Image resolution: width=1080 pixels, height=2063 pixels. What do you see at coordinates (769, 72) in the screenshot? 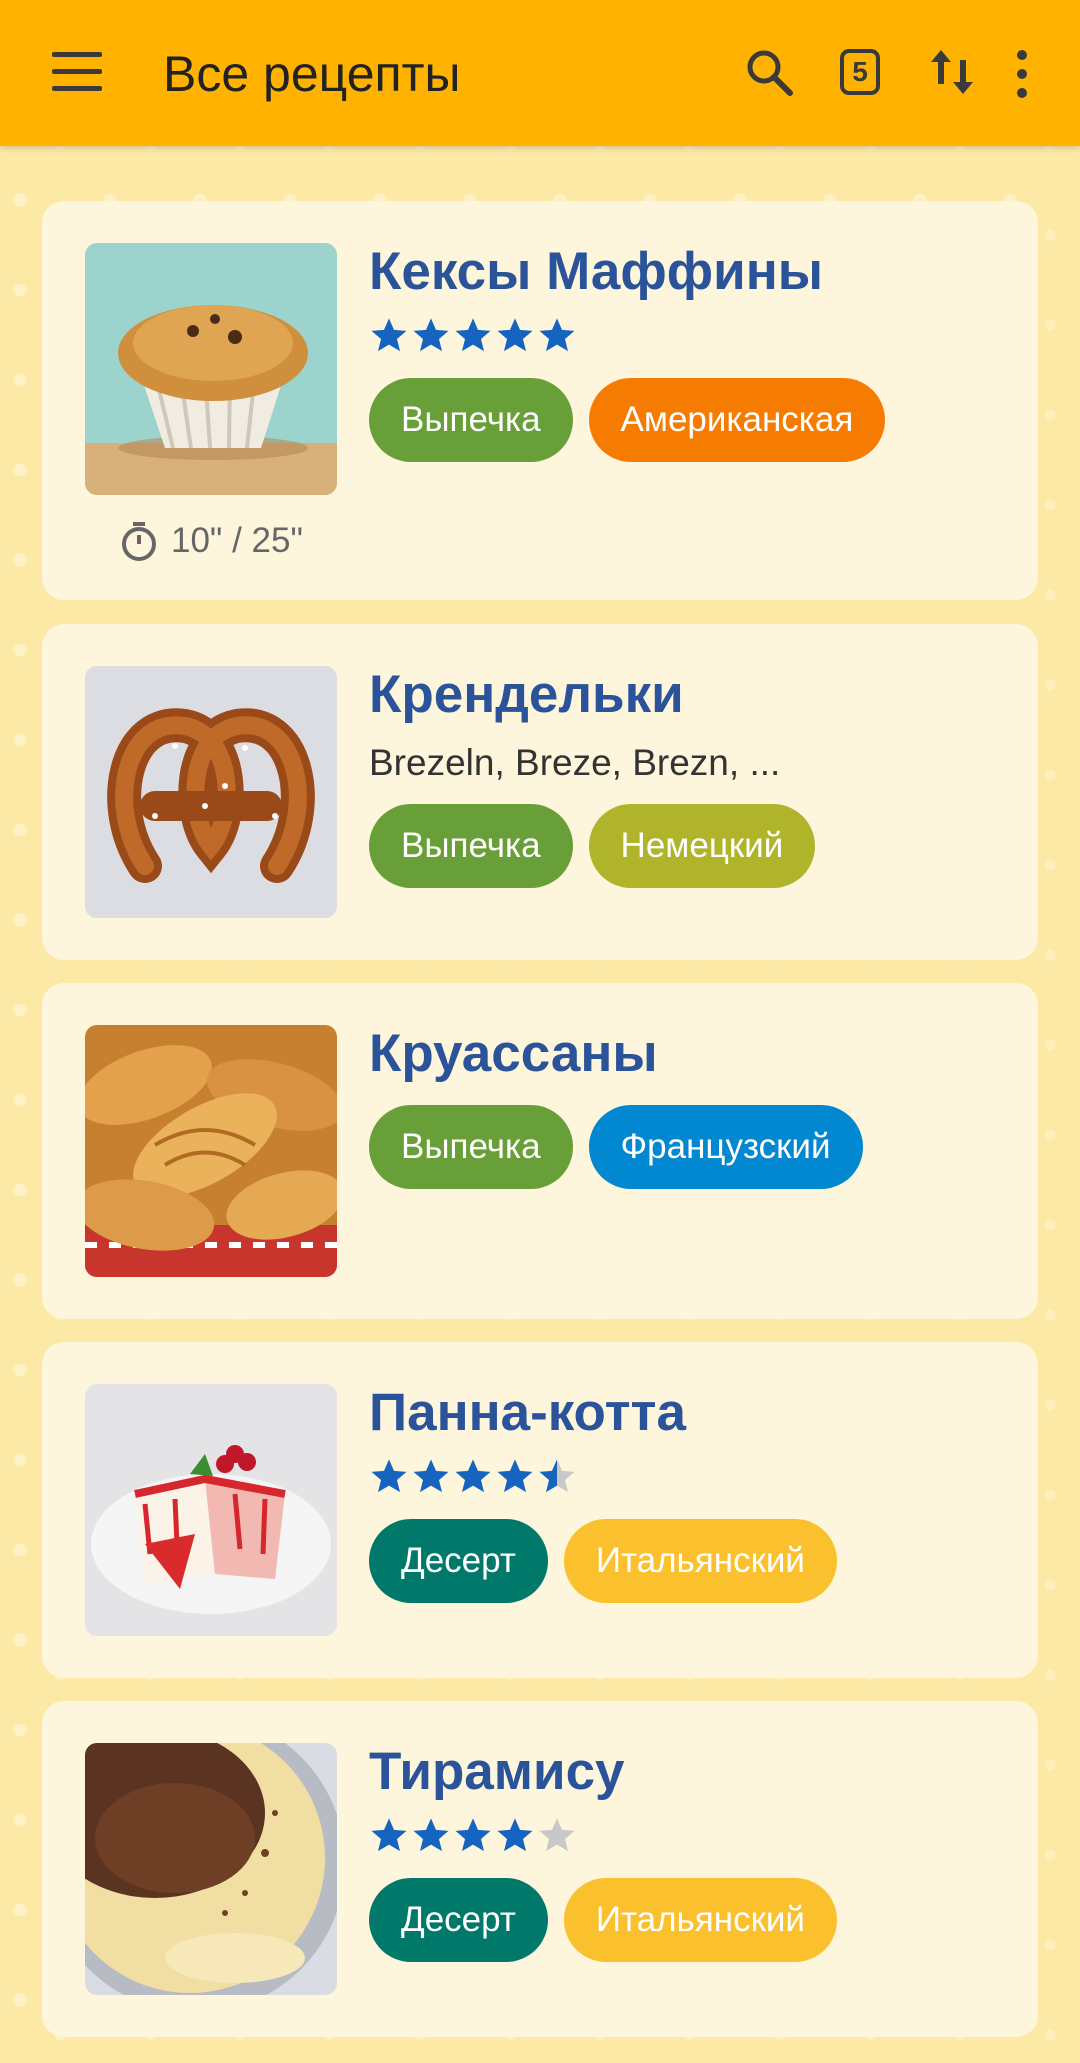
I see `search-icon` at bounding box center [769, 72].